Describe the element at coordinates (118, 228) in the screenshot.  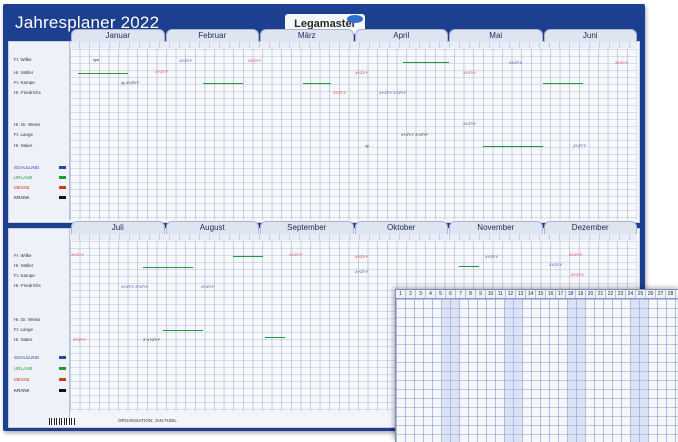
I see `month-header: Juli` at that location.